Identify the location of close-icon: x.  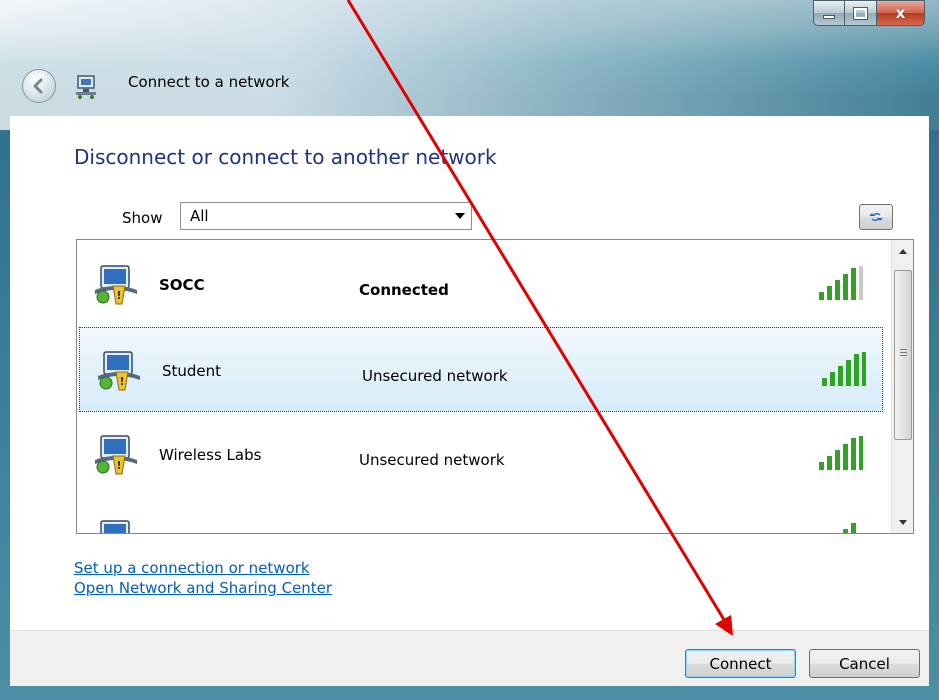
(900, 13).